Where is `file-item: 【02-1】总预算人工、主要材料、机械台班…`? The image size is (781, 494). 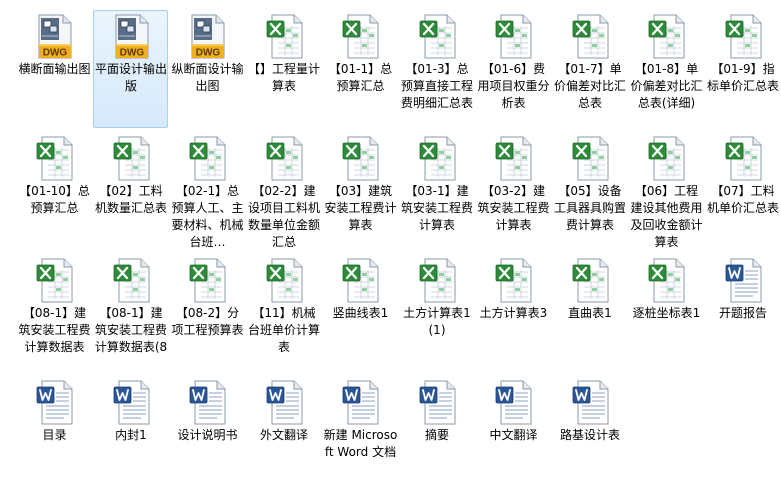
file-item: 【02-1】总预算人工、主要材料、机械台班… is located at coordinates (206, 191).